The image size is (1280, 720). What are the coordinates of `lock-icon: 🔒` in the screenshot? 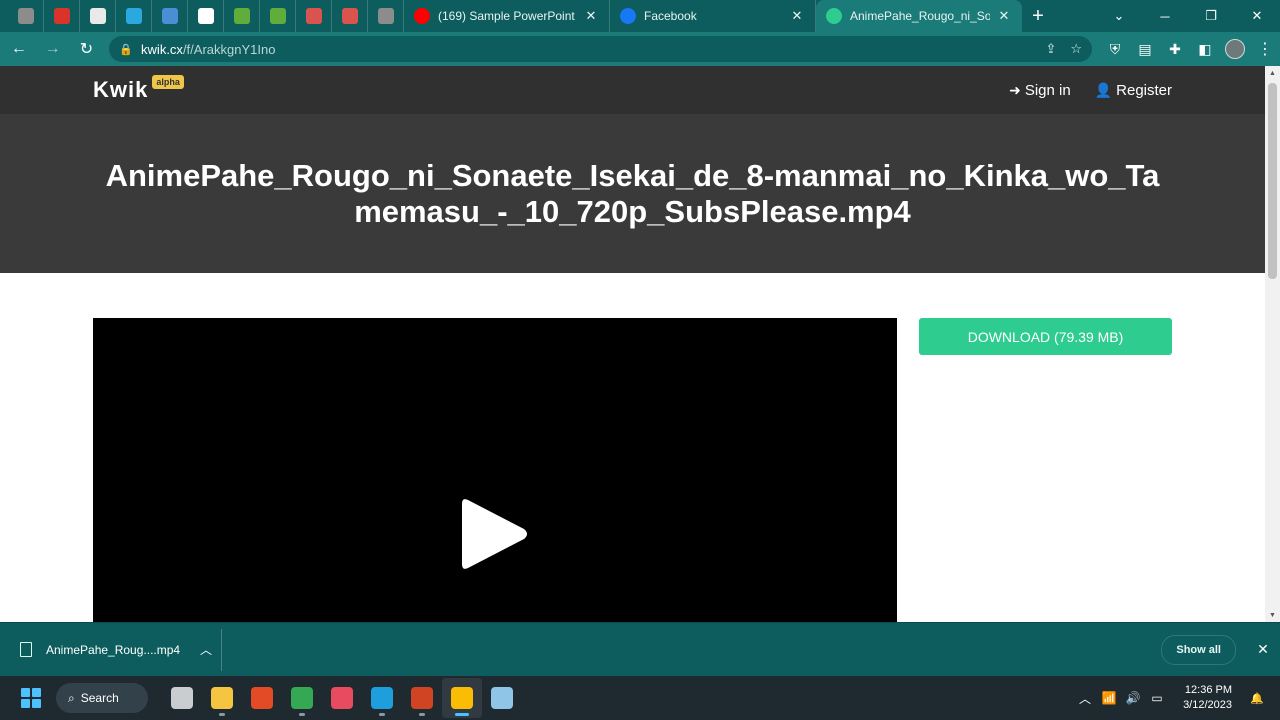 It's located at (126, 49).